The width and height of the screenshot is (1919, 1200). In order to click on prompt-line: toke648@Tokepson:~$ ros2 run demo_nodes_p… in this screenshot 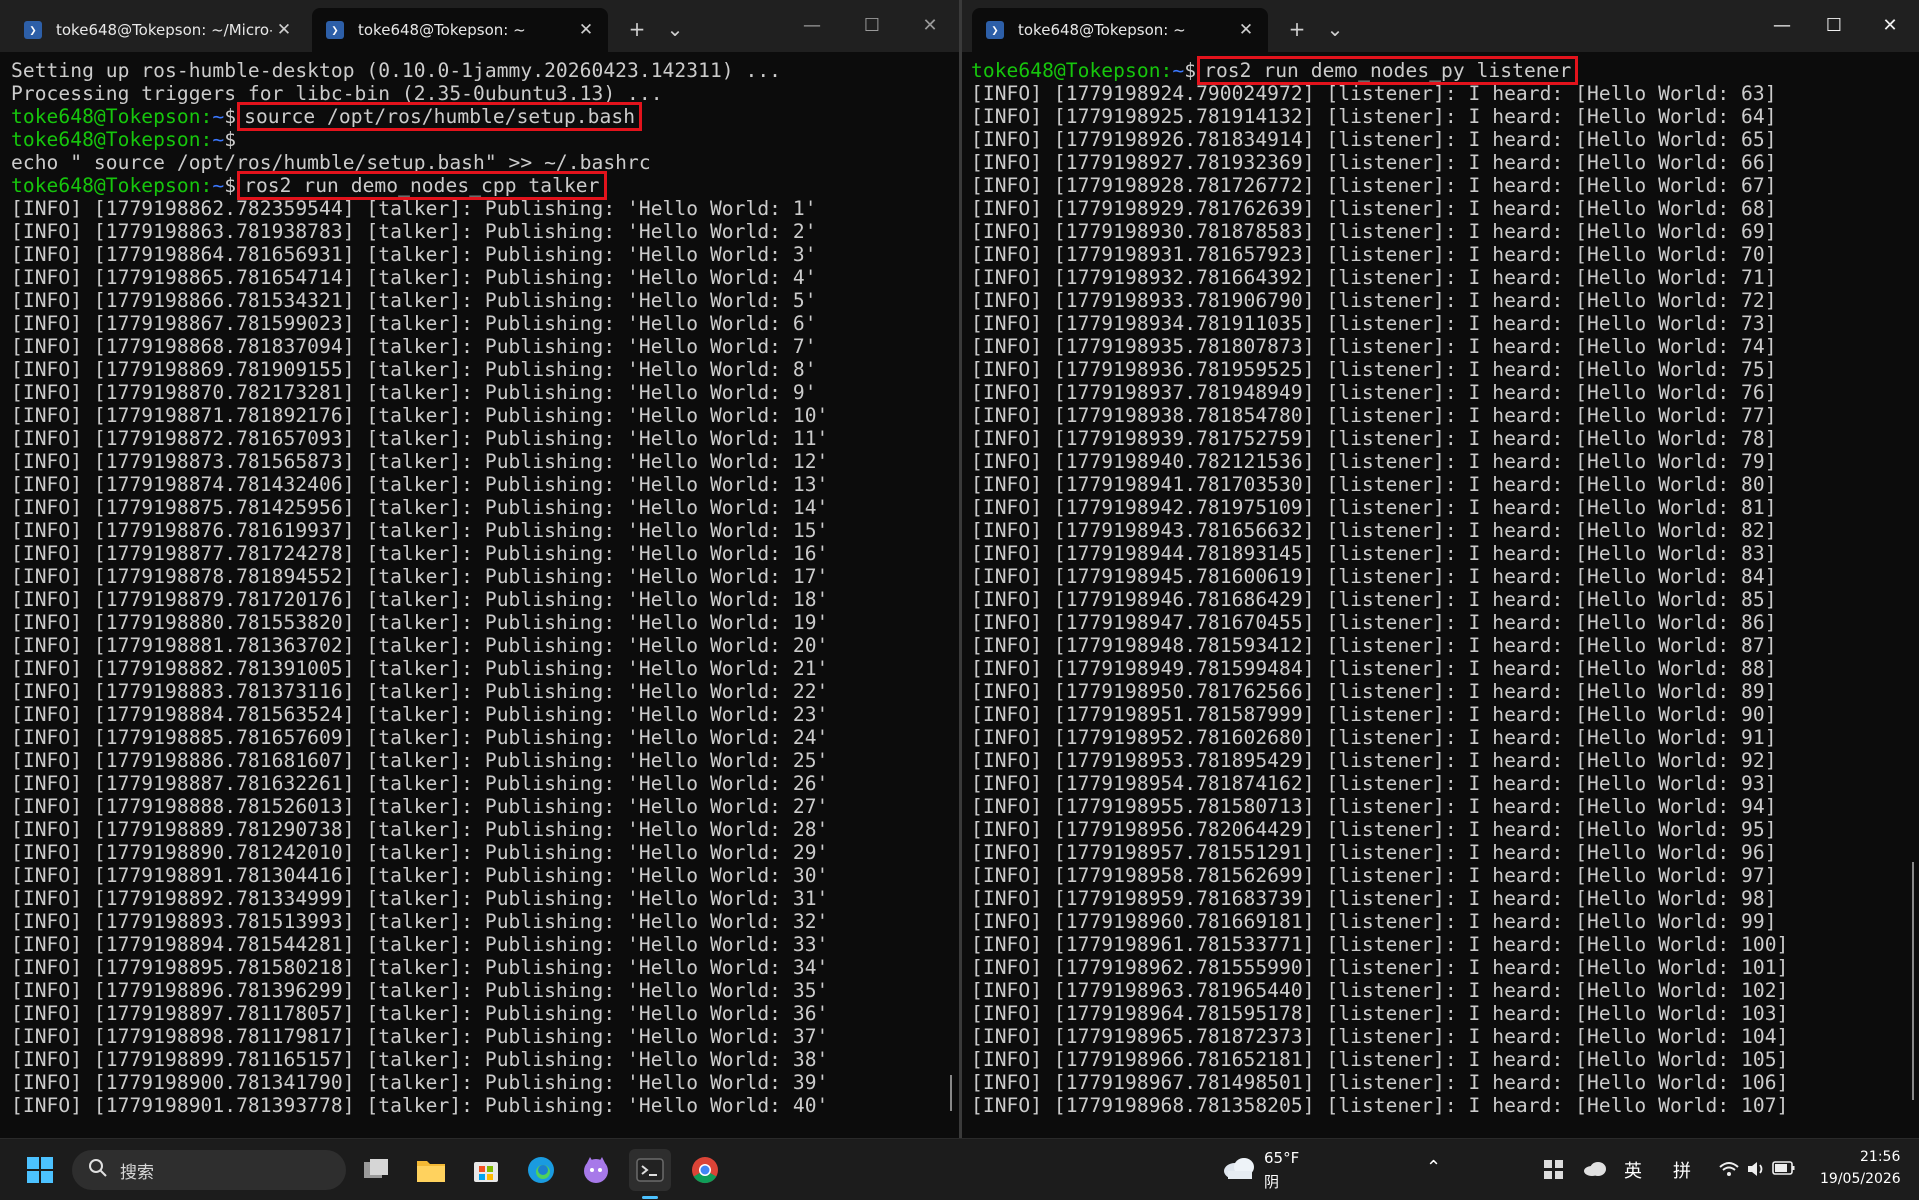, I will do `click(1445, 70)`.